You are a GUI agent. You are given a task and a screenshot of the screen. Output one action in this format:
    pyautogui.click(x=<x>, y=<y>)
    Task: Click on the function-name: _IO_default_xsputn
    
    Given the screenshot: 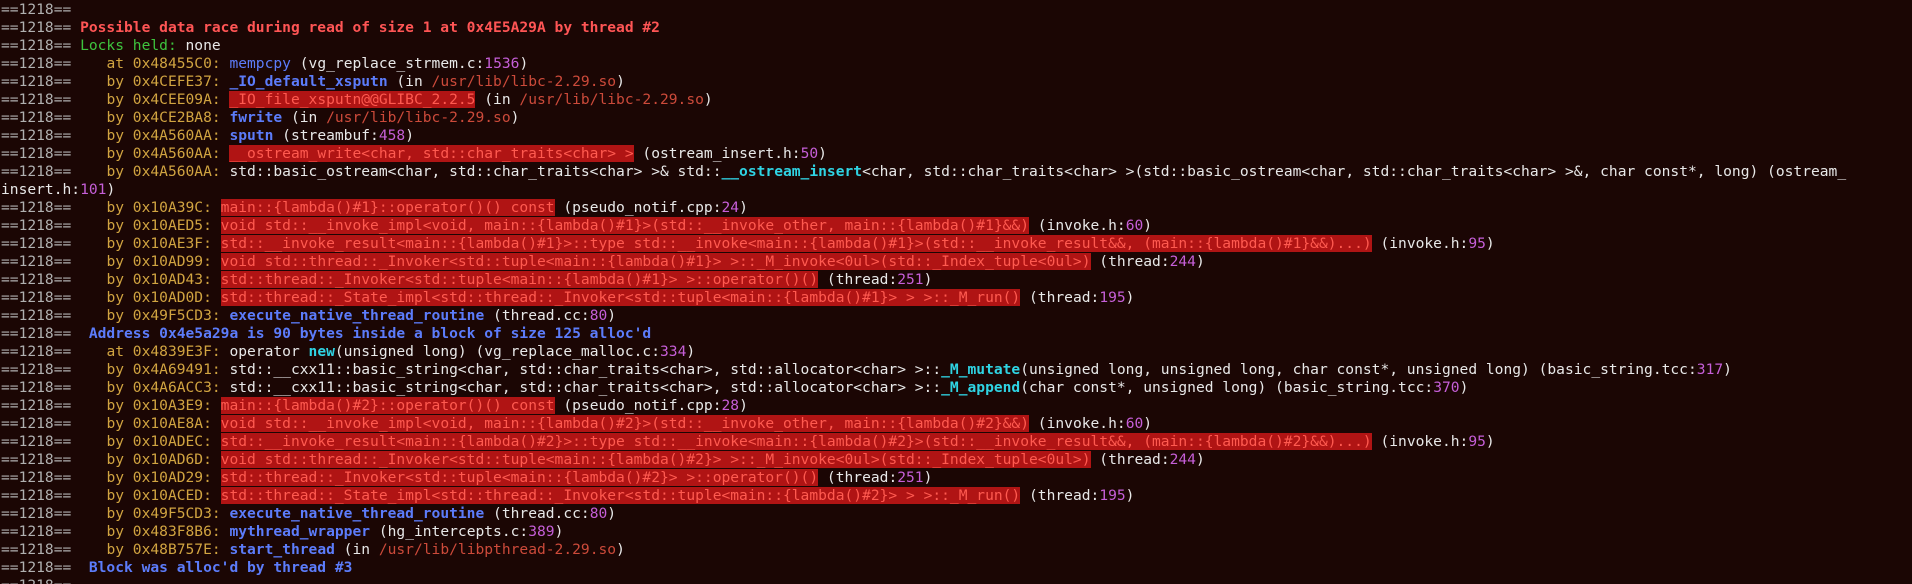 What is the action you would take?
    pyautogui.click(x=308, y=81)
    